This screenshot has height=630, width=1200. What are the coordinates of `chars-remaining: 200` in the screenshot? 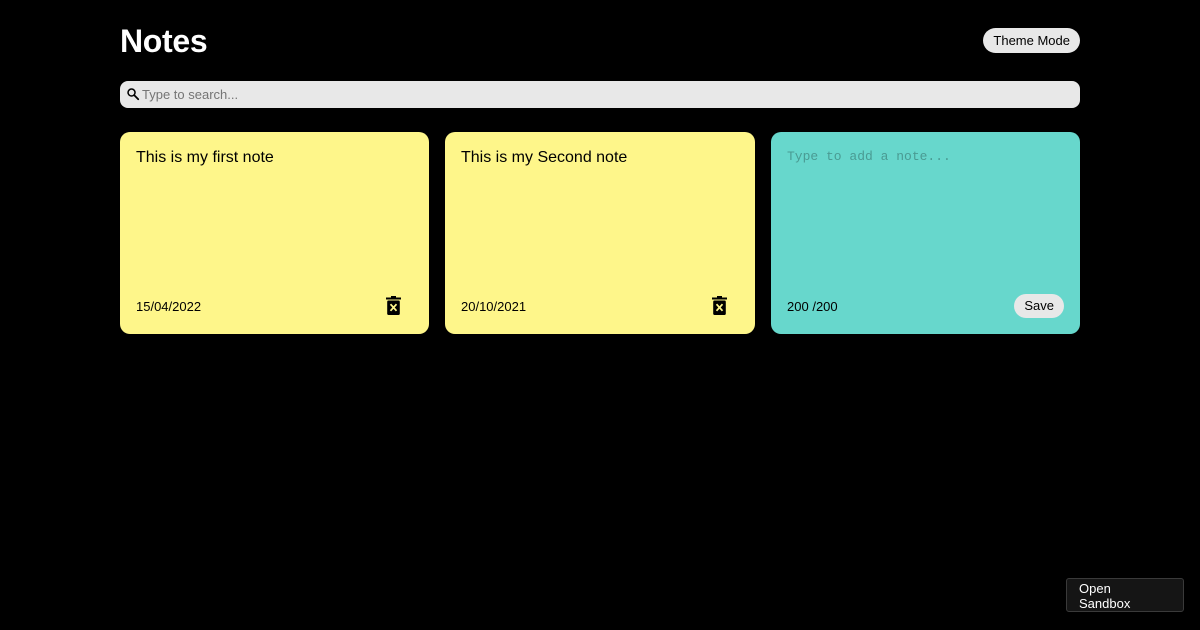 It's located at (798, 306).